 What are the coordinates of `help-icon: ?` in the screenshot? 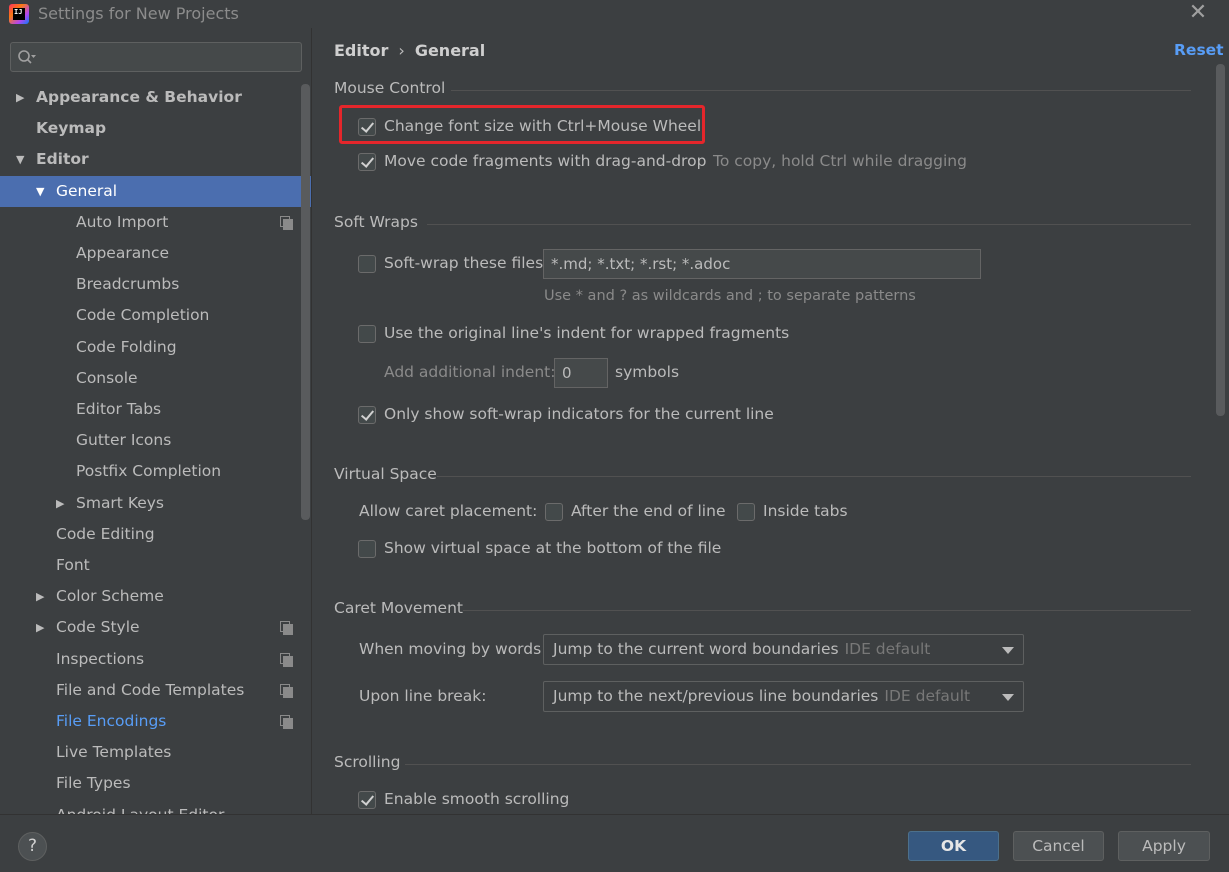 It's located at (32, 846).